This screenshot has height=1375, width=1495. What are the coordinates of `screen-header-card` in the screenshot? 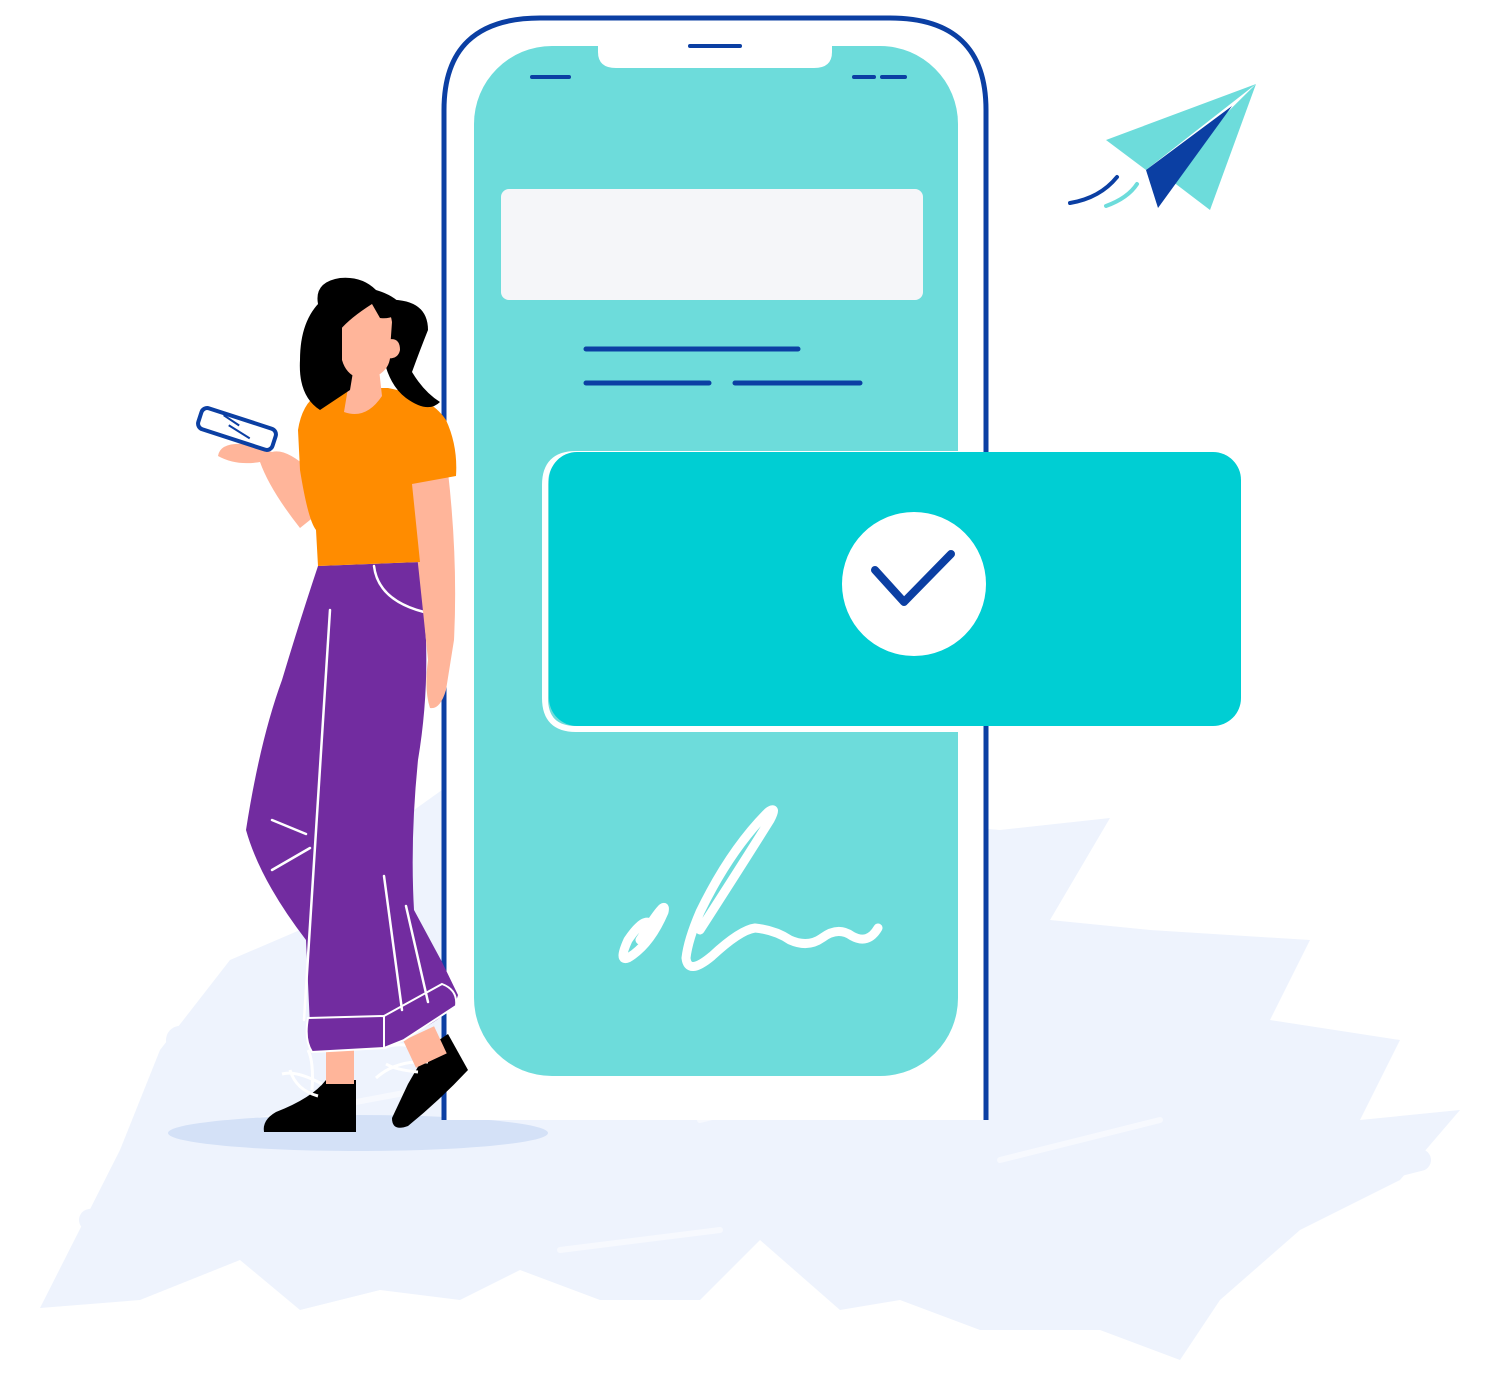 It's located at (712, 244).